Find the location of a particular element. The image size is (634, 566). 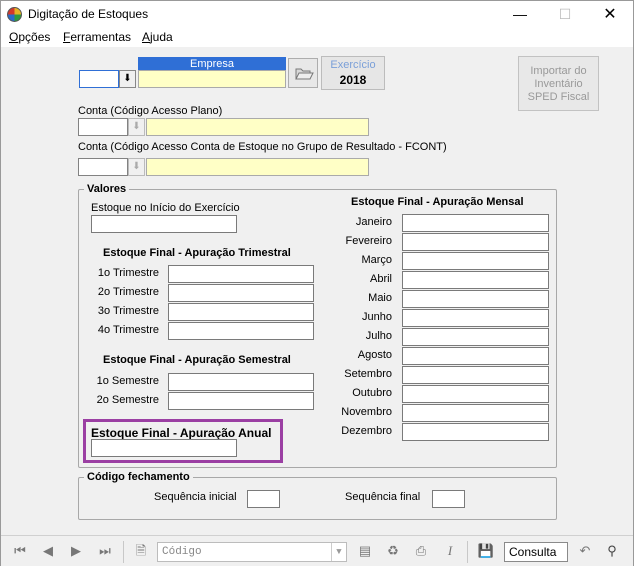

exercicio-box: Exercício 2018 is located at coordinates (353, 73).